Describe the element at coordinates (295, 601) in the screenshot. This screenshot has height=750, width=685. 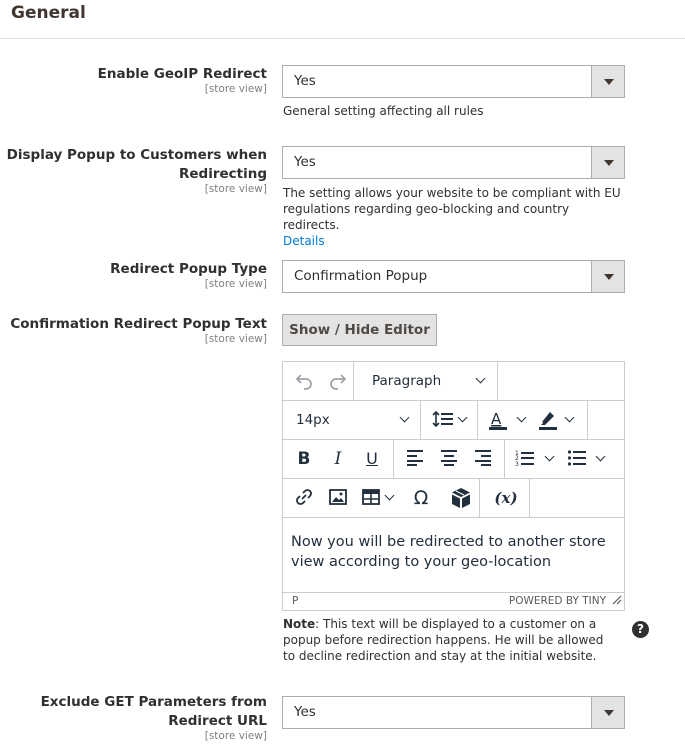
I see `element-path: P` at that location.